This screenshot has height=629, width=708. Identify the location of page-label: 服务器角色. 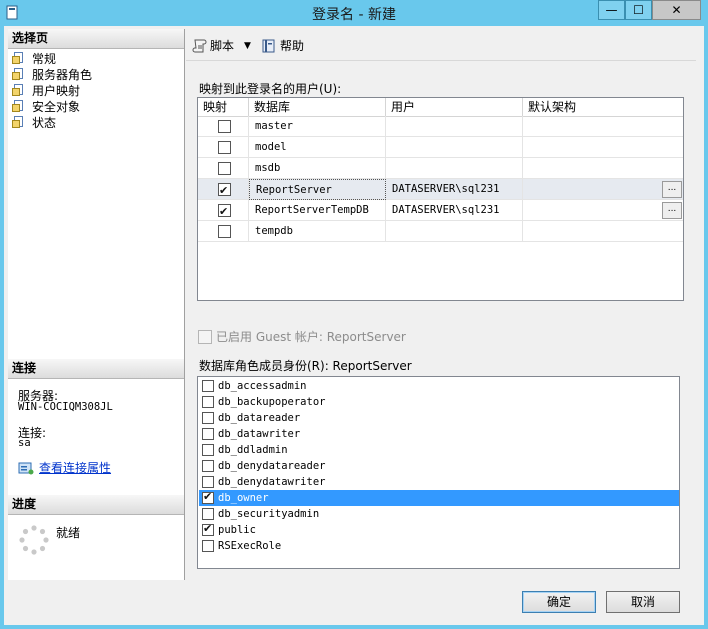
(62, 74).